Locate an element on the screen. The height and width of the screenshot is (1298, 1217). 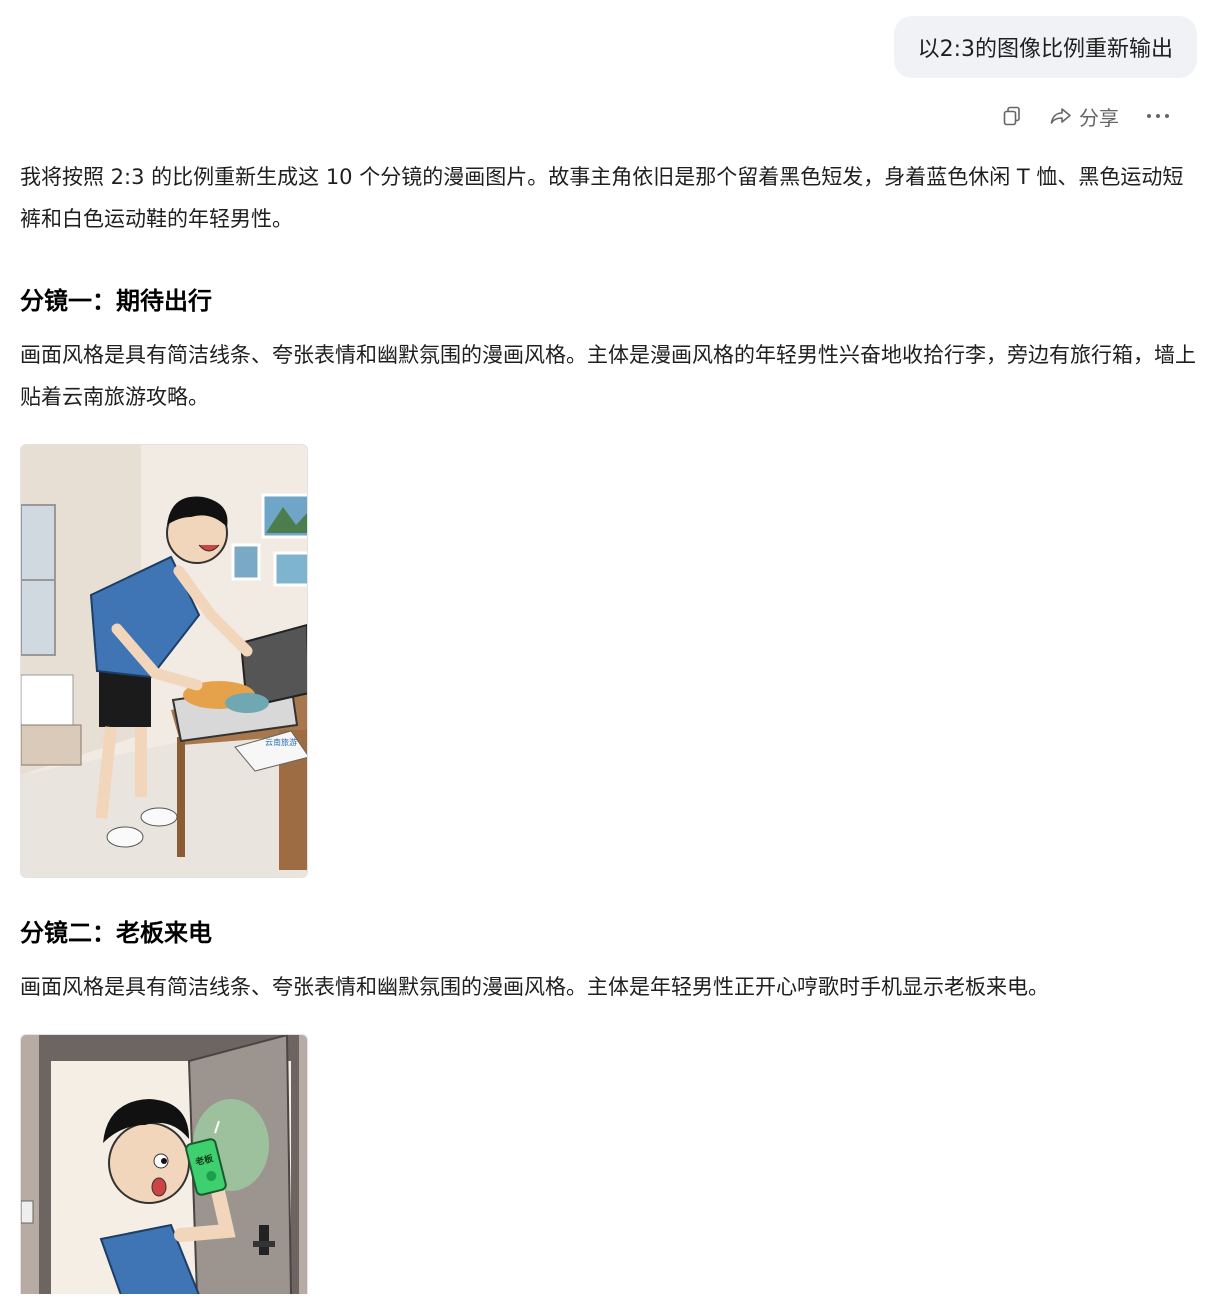
packing-illustration: 云南旅游 is located at coordinates (164, 661).